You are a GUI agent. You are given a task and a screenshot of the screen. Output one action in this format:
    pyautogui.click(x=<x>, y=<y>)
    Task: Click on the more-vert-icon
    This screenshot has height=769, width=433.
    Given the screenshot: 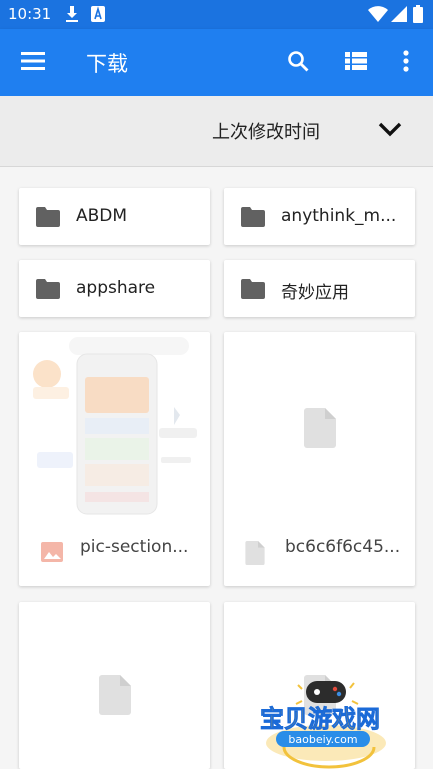 What is the action you would take?
    pyautogui.click(x=406, y=62)
    